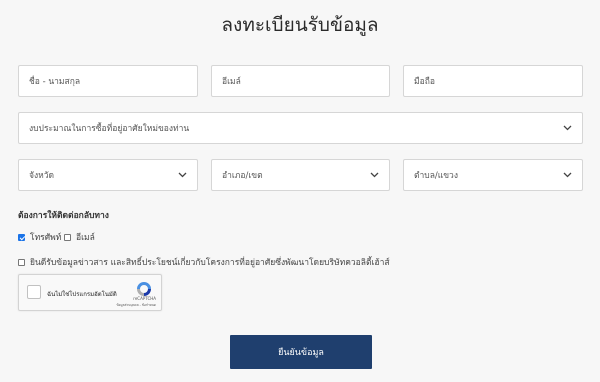 The width and height of the screenshot is (600, 382). I want to click on submit-button: ยืนยันข้อมูล, so click(301, 352).